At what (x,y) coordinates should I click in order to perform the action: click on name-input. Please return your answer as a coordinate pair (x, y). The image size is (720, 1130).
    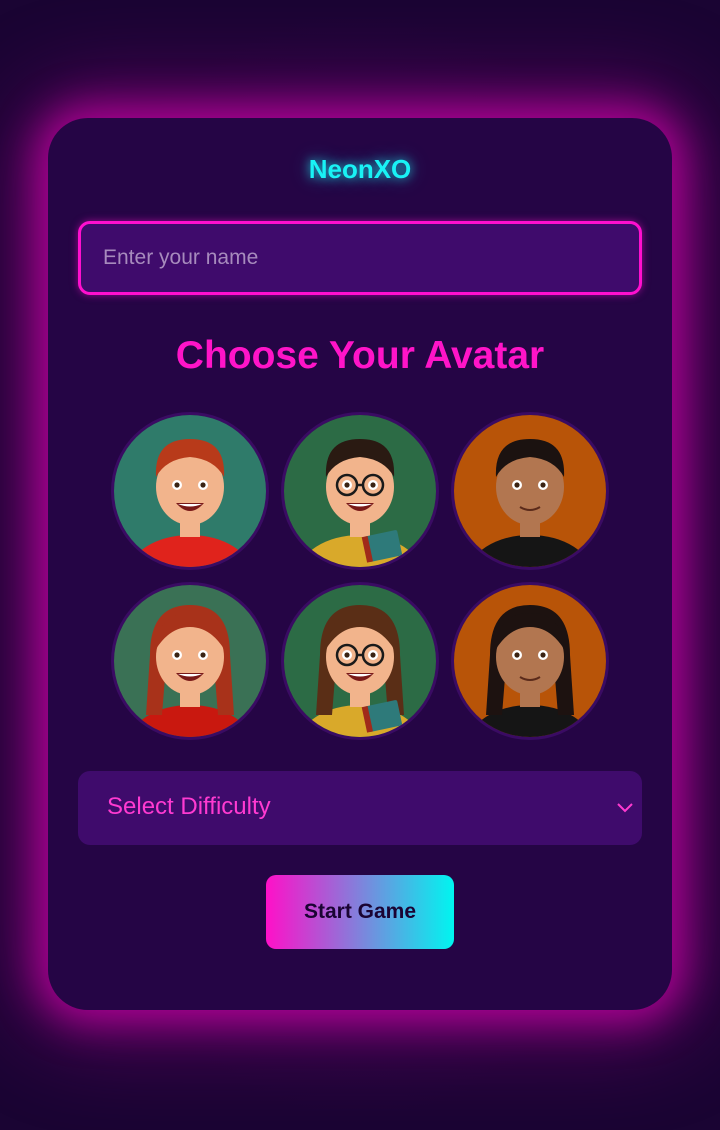
    Looking at the image, I should click on (360, 258).